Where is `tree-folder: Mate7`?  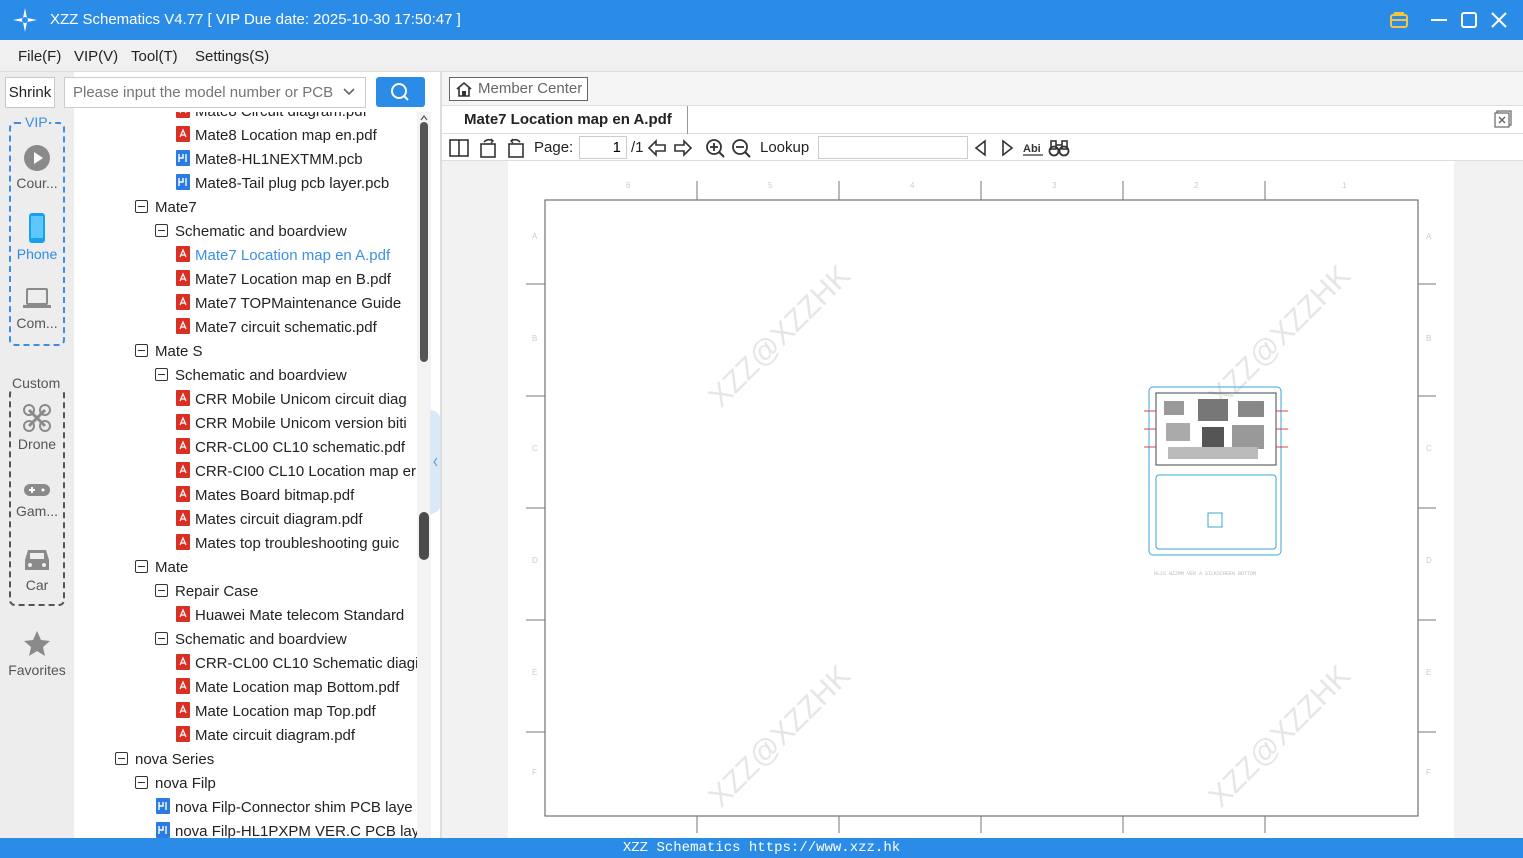 tree-folder: Mate7 is located at coordinates (166, 208).